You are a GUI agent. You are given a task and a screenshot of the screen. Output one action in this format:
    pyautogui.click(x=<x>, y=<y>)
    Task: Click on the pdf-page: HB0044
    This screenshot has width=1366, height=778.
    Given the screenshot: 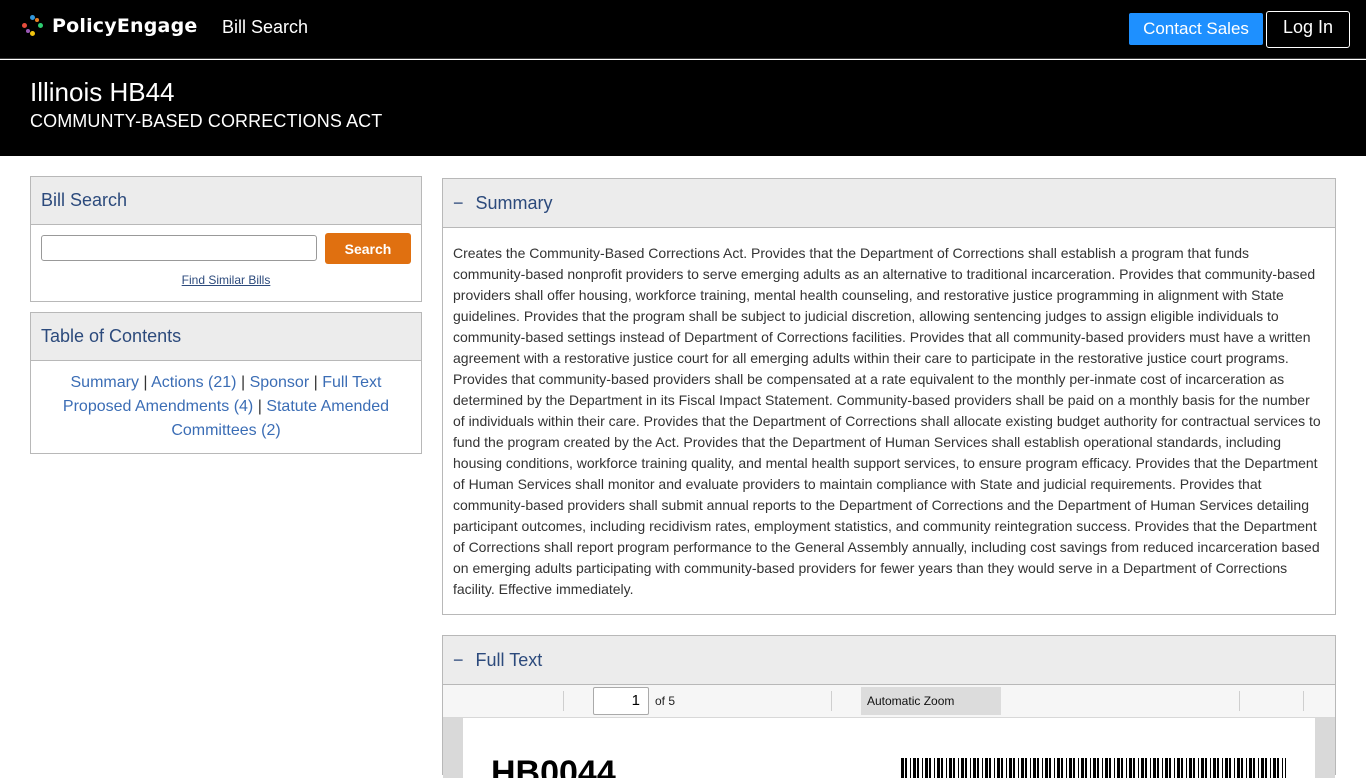 What is the action you would take?
    pyautogui.click(x=889, y=748)
    